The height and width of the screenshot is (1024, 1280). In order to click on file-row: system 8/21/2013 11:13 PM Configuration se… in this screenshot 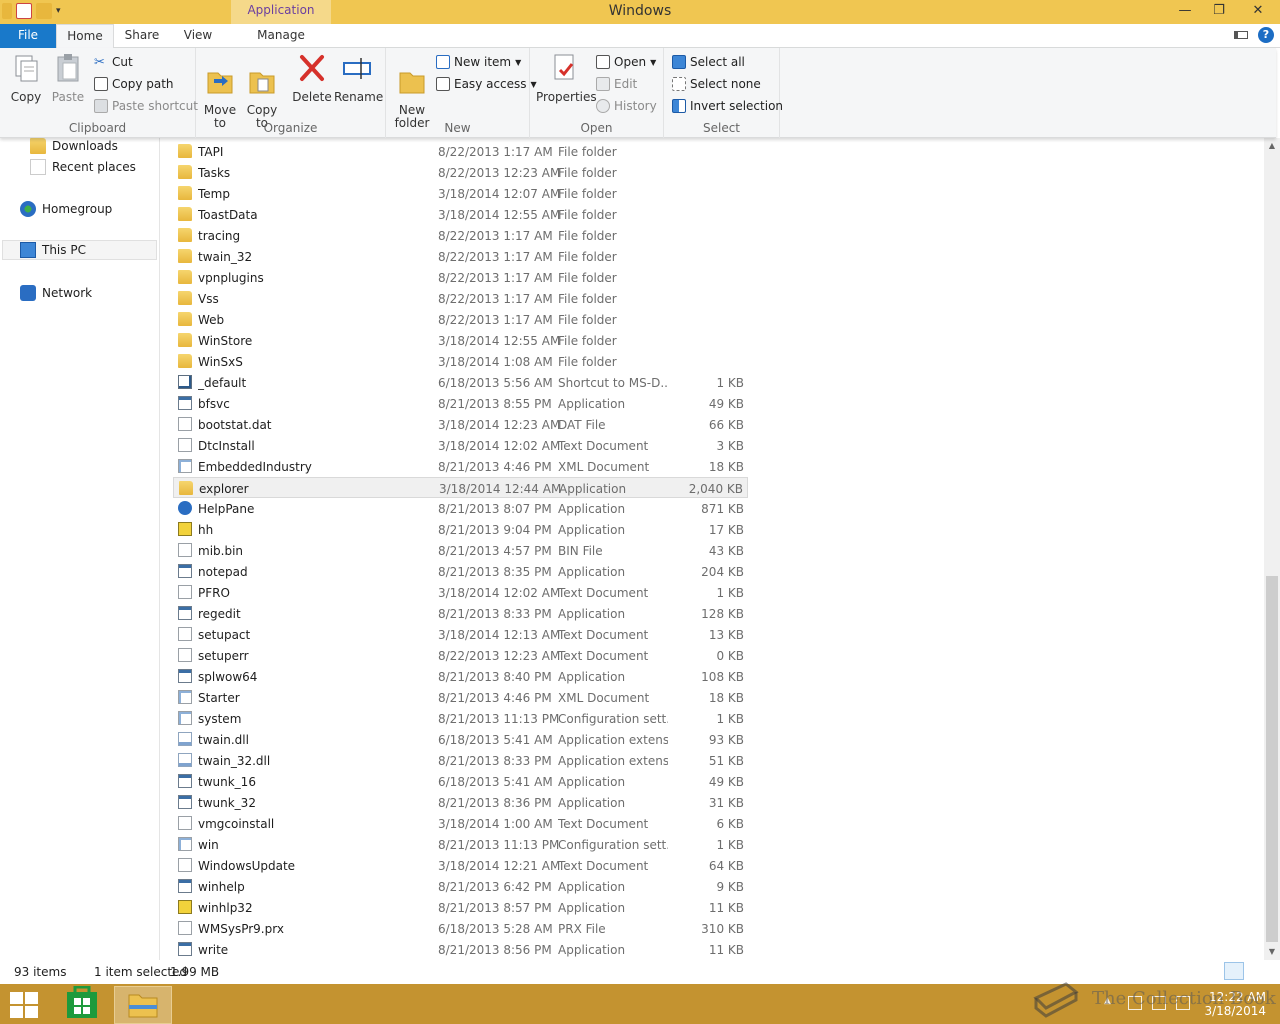, I will do `click(460, 718)`.